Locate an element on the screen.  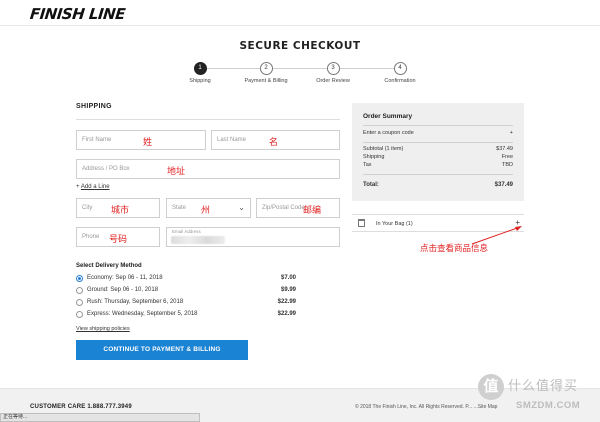
first-name-field: First Name 姓 is located at coordinates (141, 140).